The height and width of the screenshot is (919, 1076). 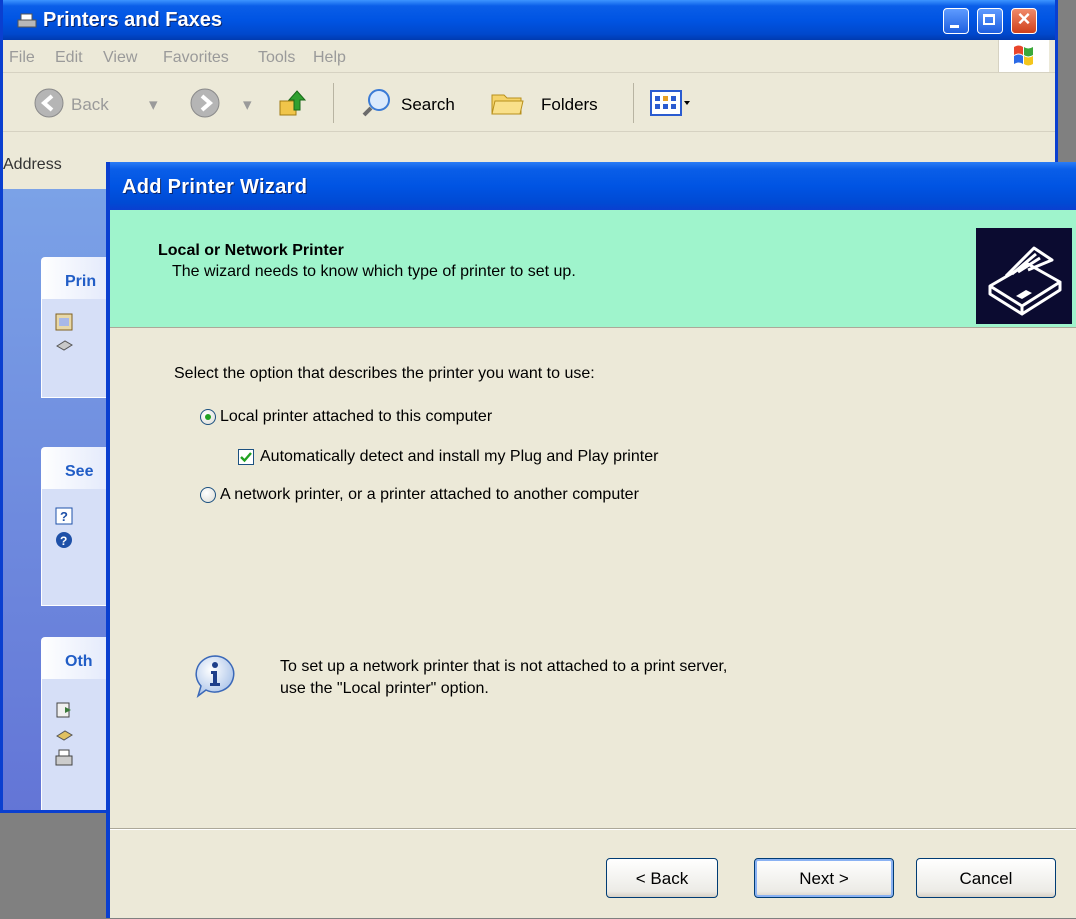 I want to click on windows-logo-icon, so click(x=1023, y=56).